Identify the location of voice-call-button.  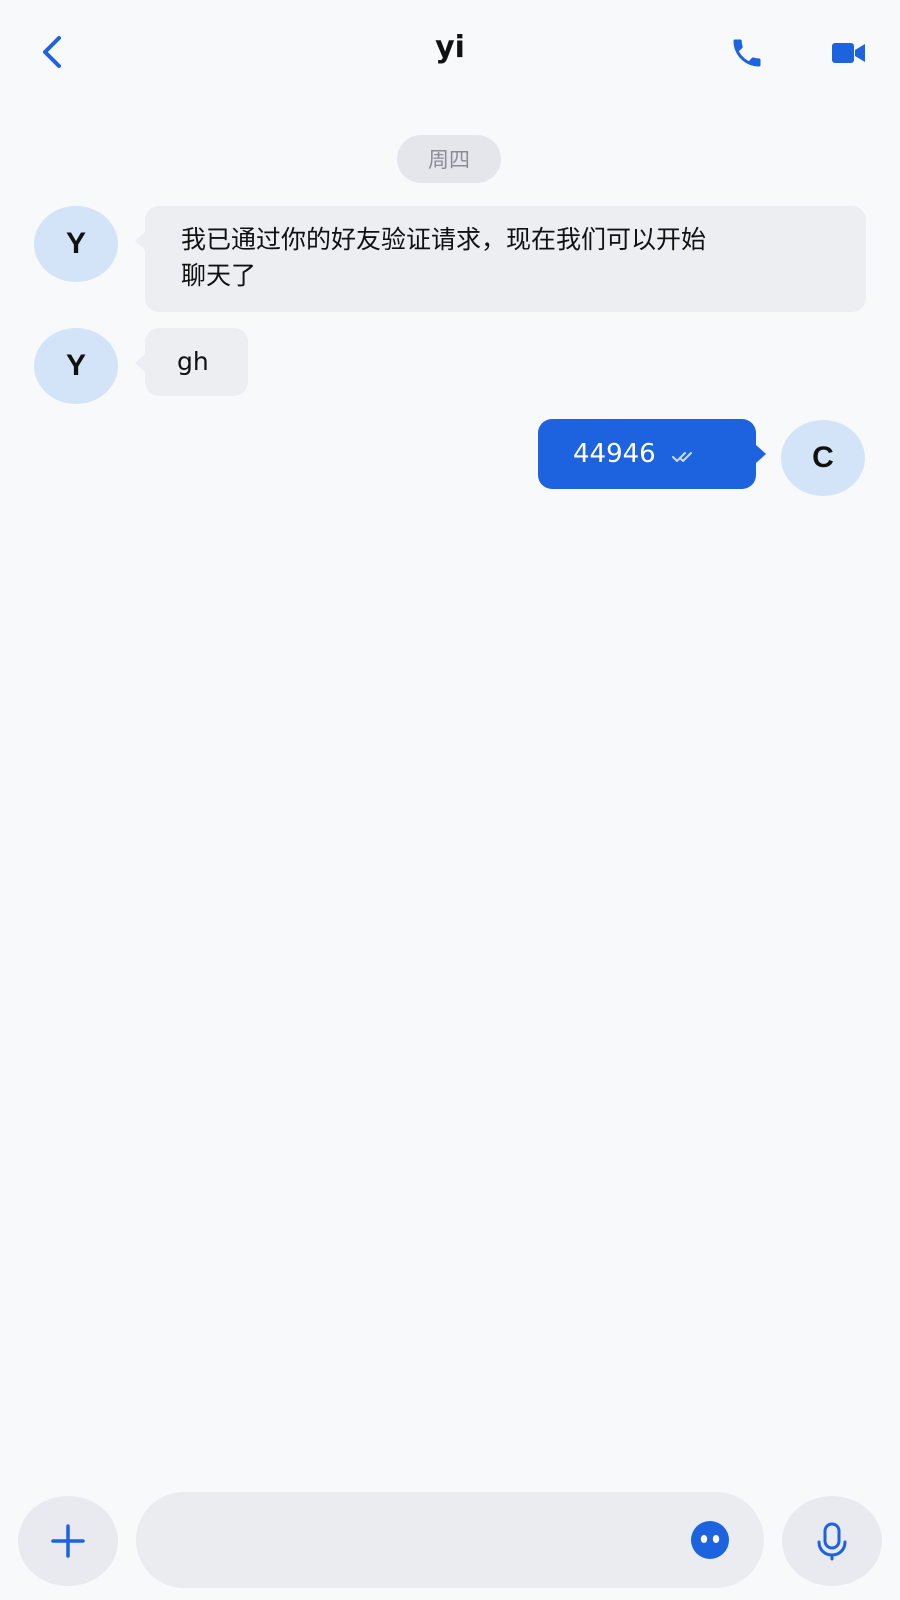
(747, 53).